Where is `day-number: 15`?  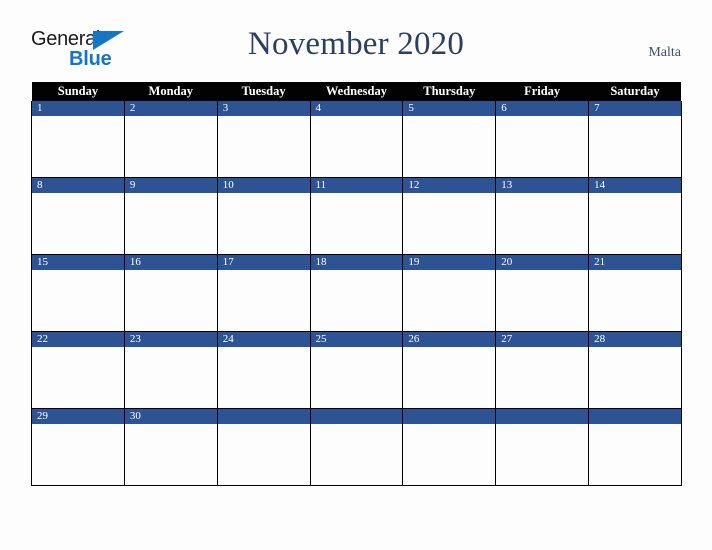 day-number: 15 is located at coordinates (78, 262).